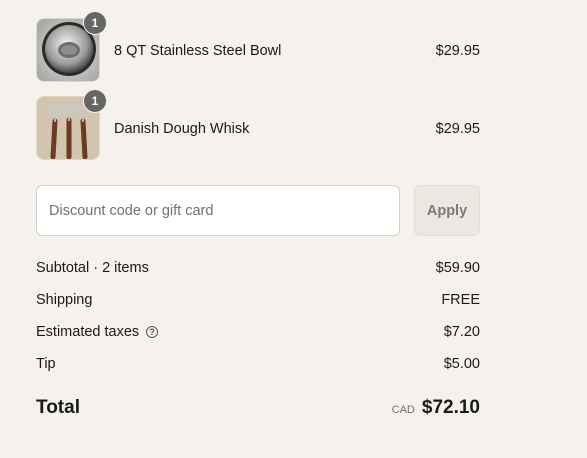  Describe the element at coordinates (461, 332) in the screenshot. I see `taxes-value: $7.20` at that location.